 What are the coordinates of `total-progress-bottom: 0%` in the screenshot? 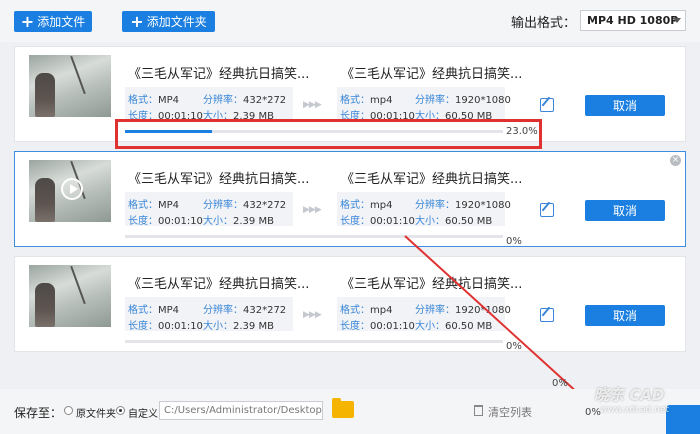 It's located at (593, 412).